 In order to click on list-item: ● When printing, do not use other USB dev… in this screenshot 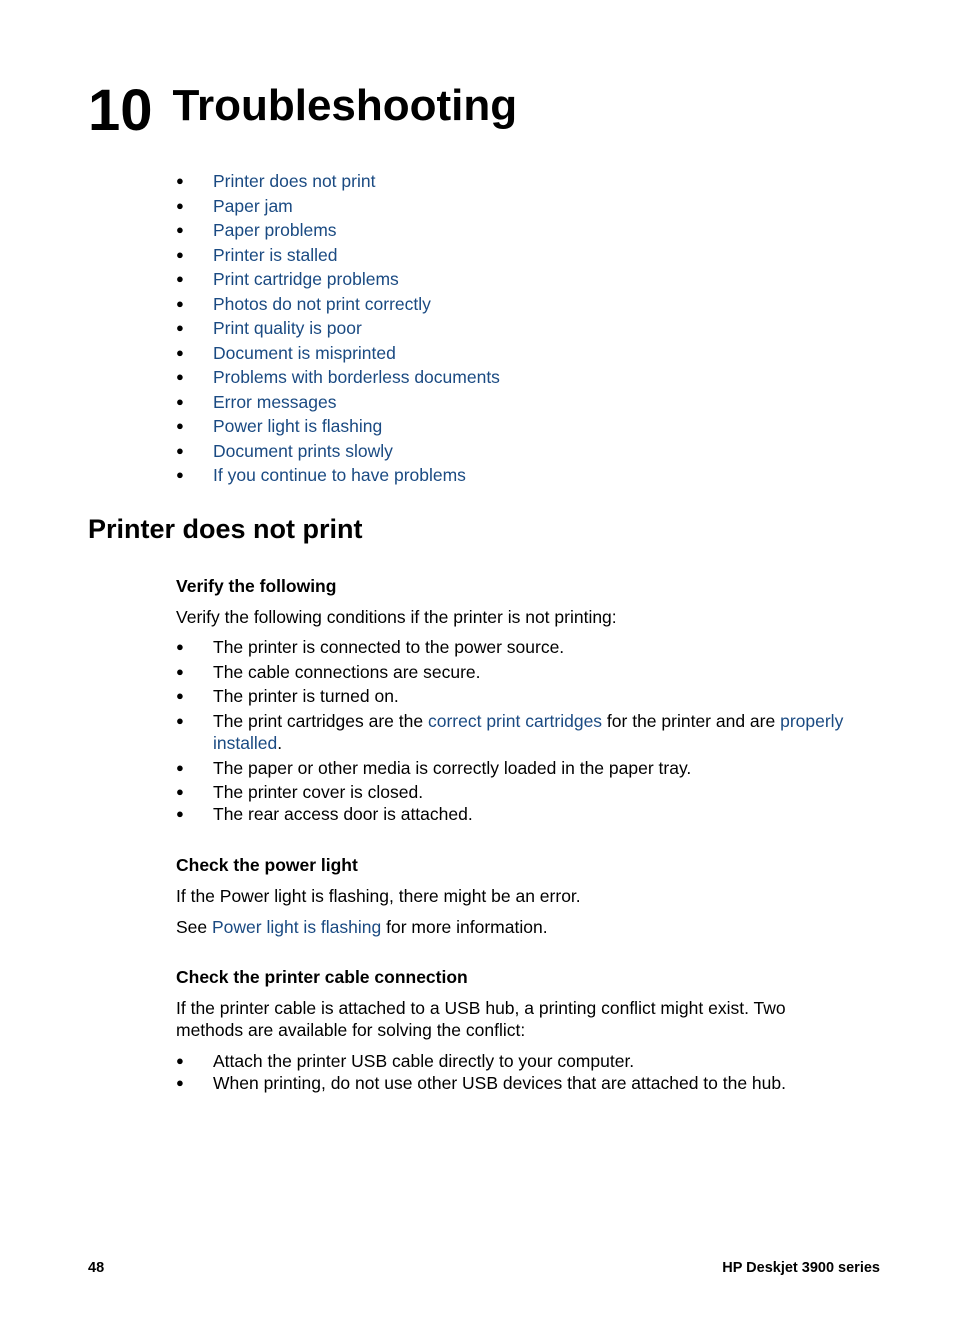, I will do `click(481, 1083)`.